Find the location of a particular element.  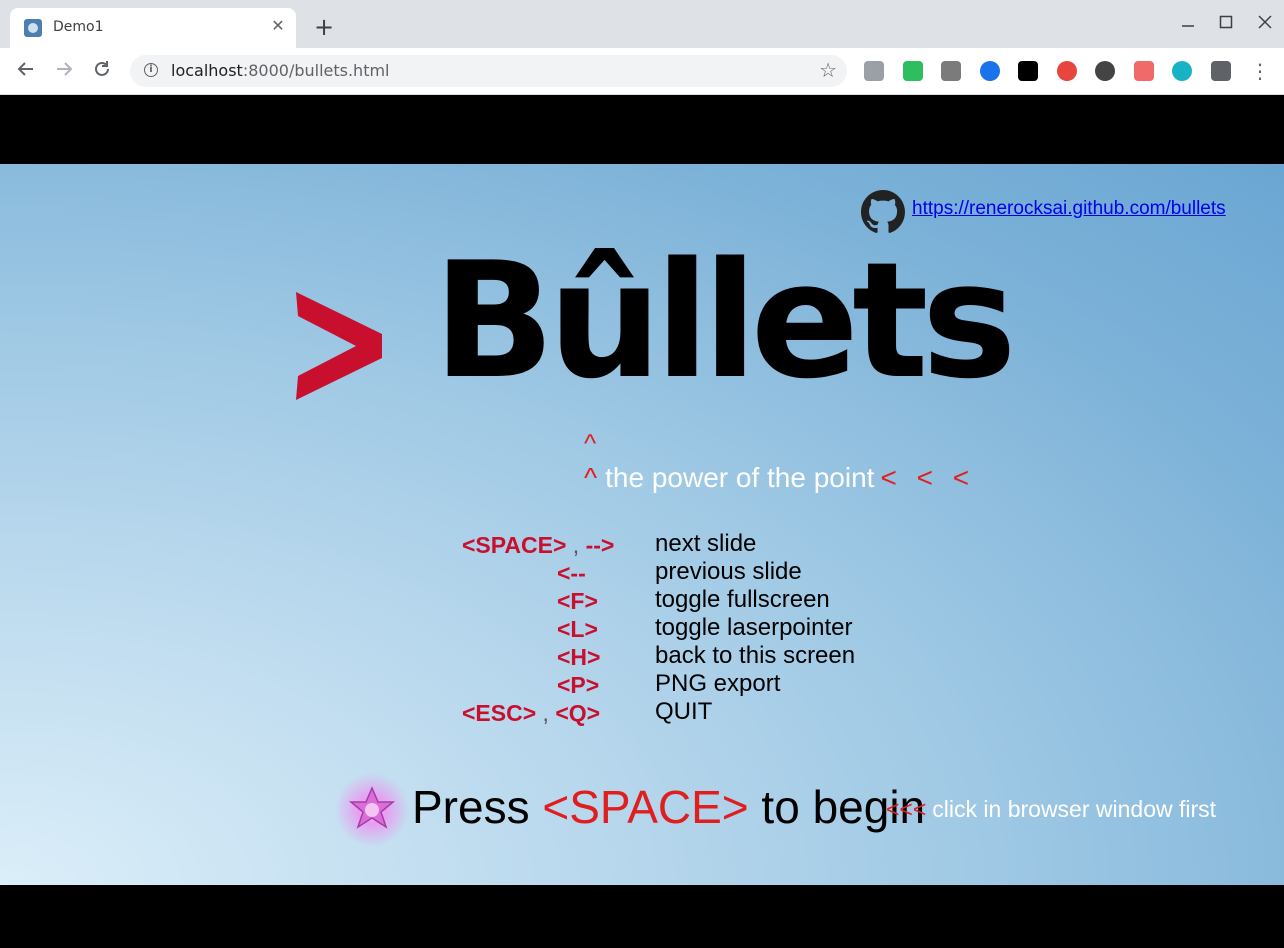

shortcut-description: back to this screen is located at coordinates (755, 655).